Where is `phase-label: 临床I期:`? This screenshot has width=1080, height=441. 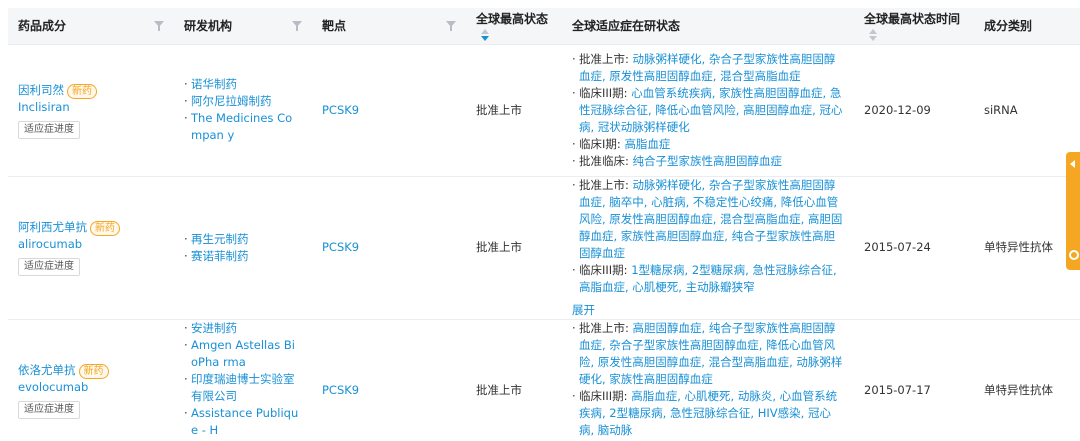 phase-label: 临床I期: is located at coordinates (600, 143).